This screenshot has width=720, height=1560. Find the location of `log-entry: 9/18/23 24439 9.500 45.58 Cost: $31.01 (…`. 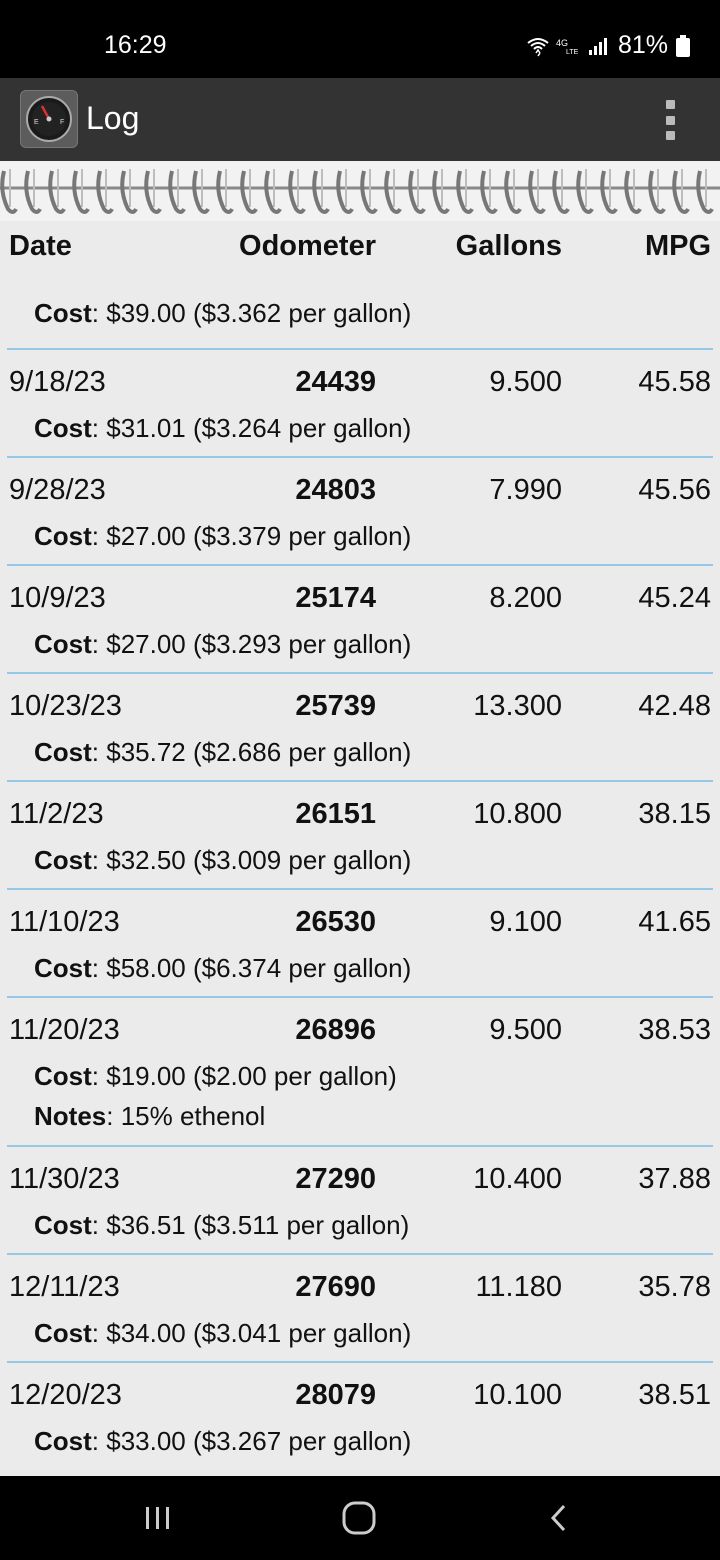

log-entry: 9/18/23 24439 9.500 45.58 Cost: $31.01 (… is located at coordinates (360, 402).